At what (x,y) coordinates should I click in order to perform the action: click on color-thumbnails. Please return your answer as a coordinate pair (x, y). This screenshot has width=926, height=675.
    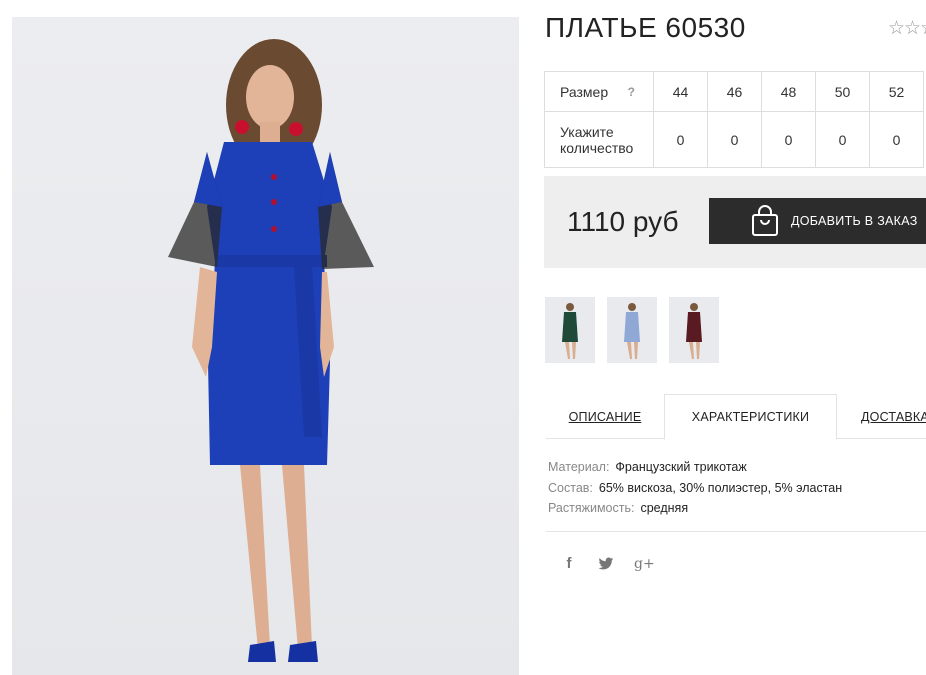
    Looking at the image, I should click on (632, 330).